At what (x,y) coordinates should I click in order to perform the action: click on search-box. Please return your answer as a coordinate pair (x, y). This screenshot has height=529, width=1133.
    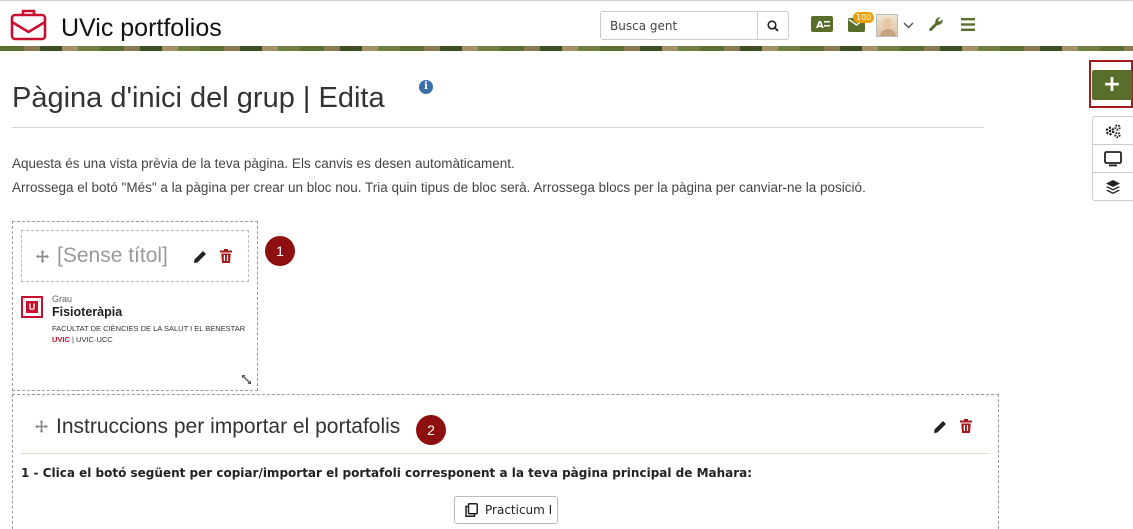
    Looking at the image, I should click on (694, 25).